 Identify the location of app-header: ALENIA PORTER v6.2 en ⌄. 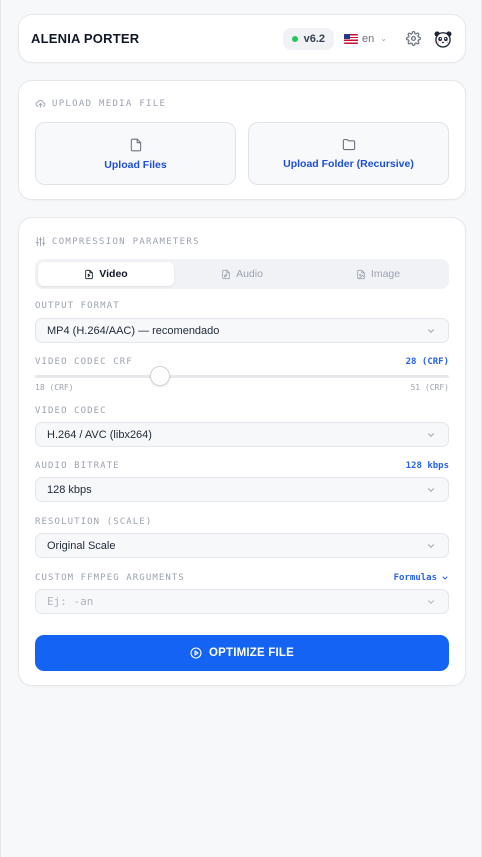
(242, 38).